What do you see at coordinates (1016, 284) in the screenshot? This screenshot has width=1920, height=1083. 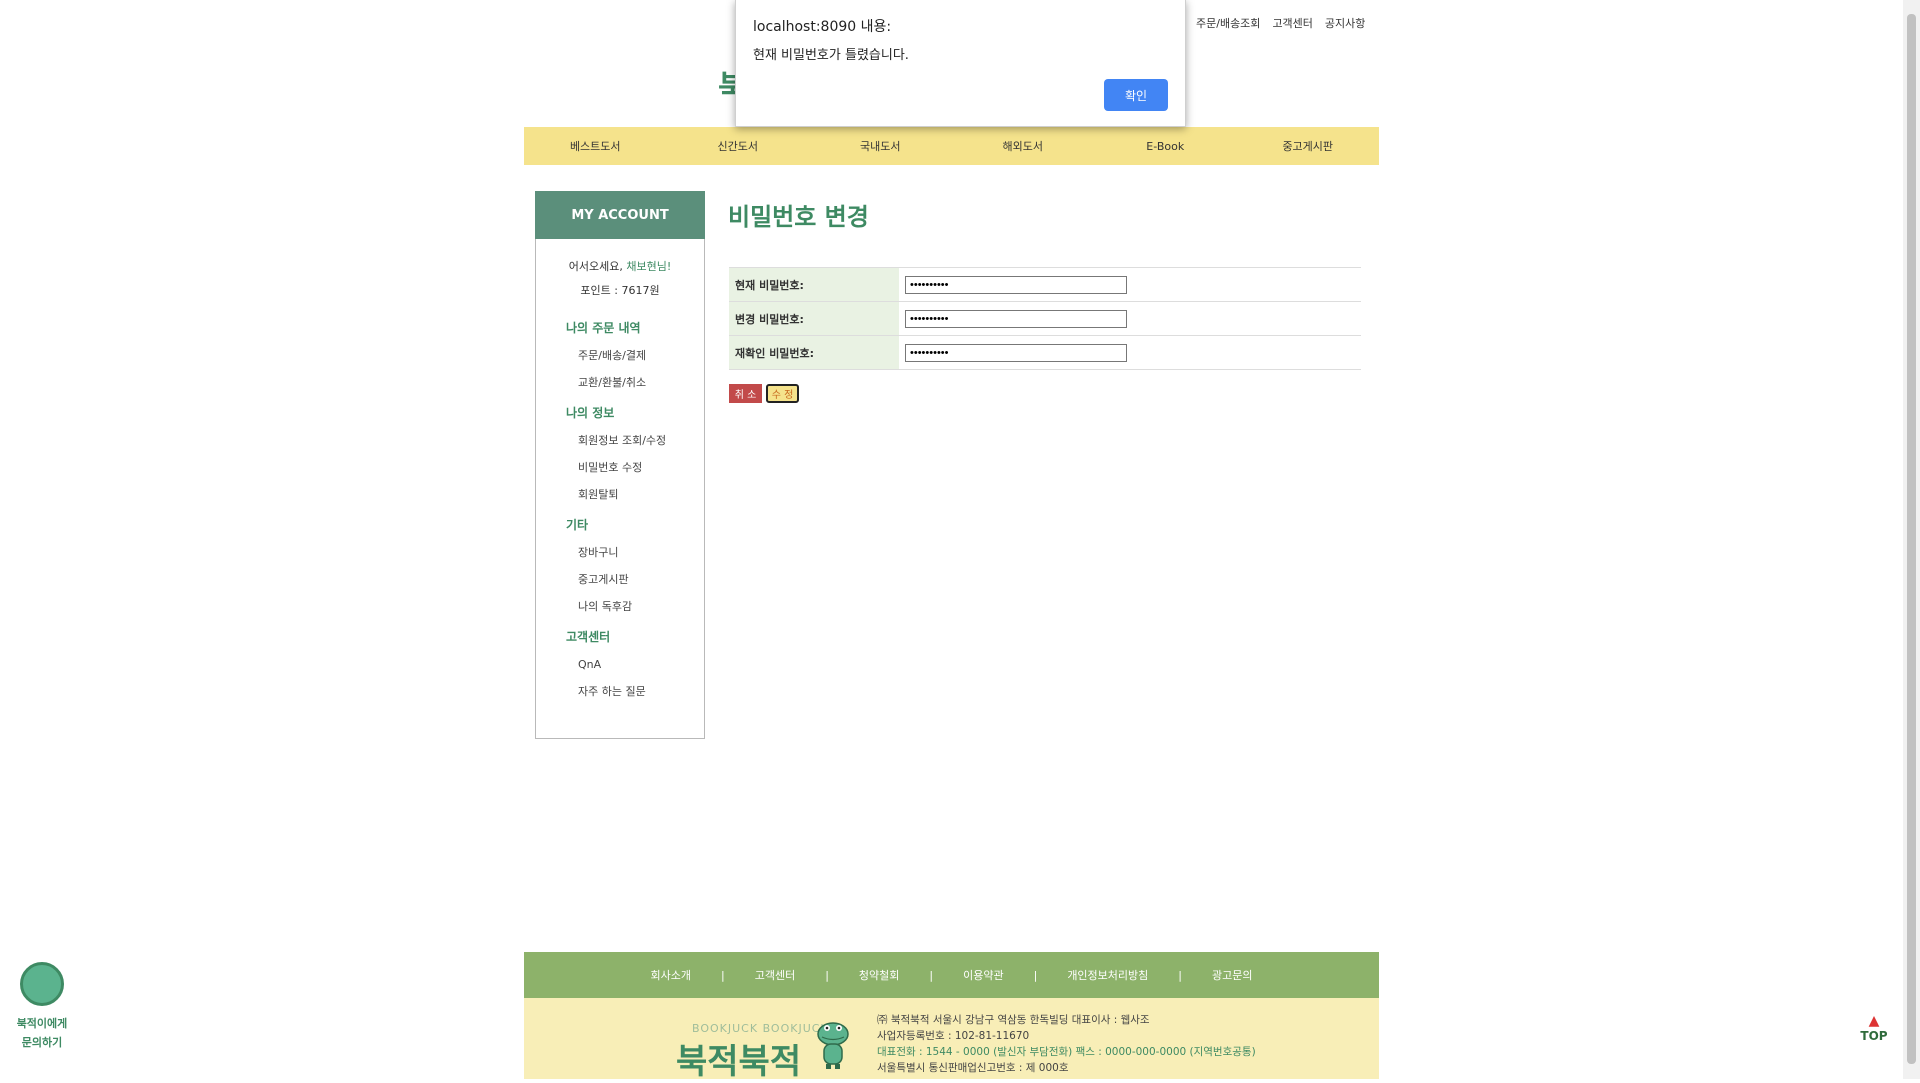 I see `current-password-input` at bounding box center [1016, 284].